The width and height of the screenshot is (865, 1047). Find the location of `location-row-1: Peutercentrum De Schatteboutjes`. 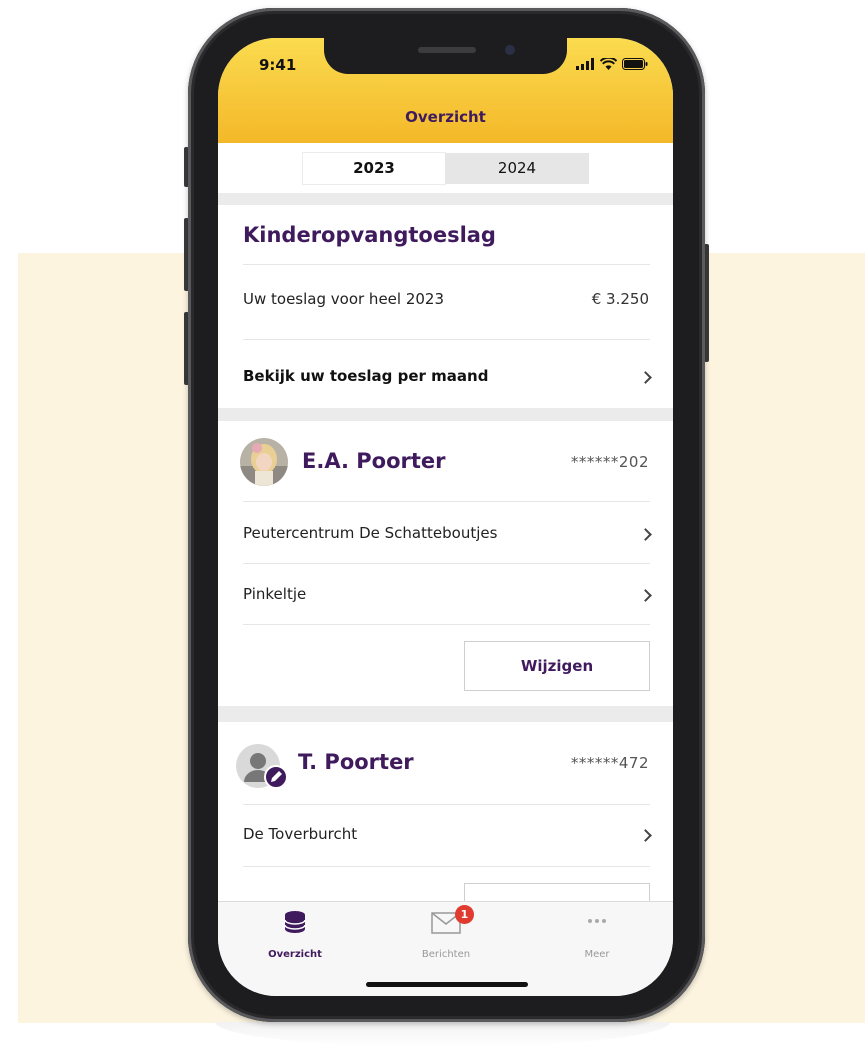

location-row-1: Peutercentrum De Schatteboutjes is located at coordinates (446, 533).